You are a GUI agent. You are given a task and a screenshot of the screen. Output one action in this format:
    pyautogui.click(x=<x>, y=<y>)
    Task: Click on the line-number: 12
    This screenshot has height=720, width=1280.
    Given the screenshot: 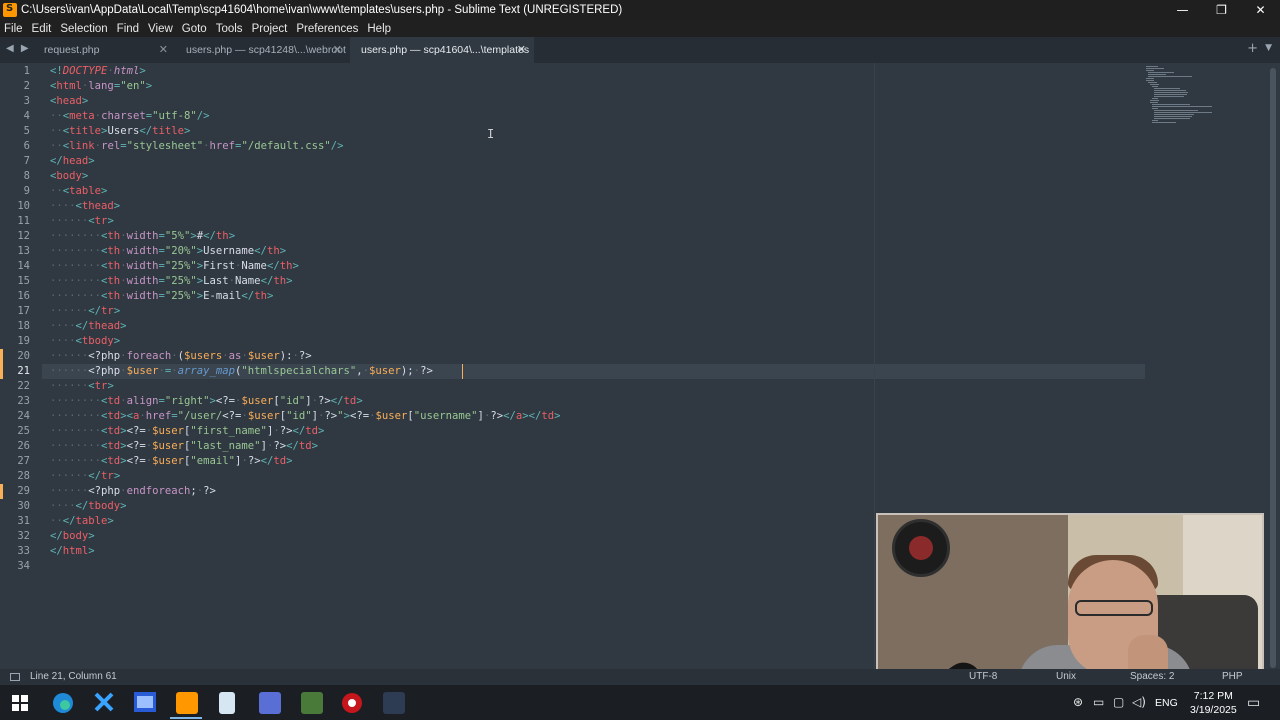 What is the action you would take?
    pyautogui.click(x=23, y=236)
    